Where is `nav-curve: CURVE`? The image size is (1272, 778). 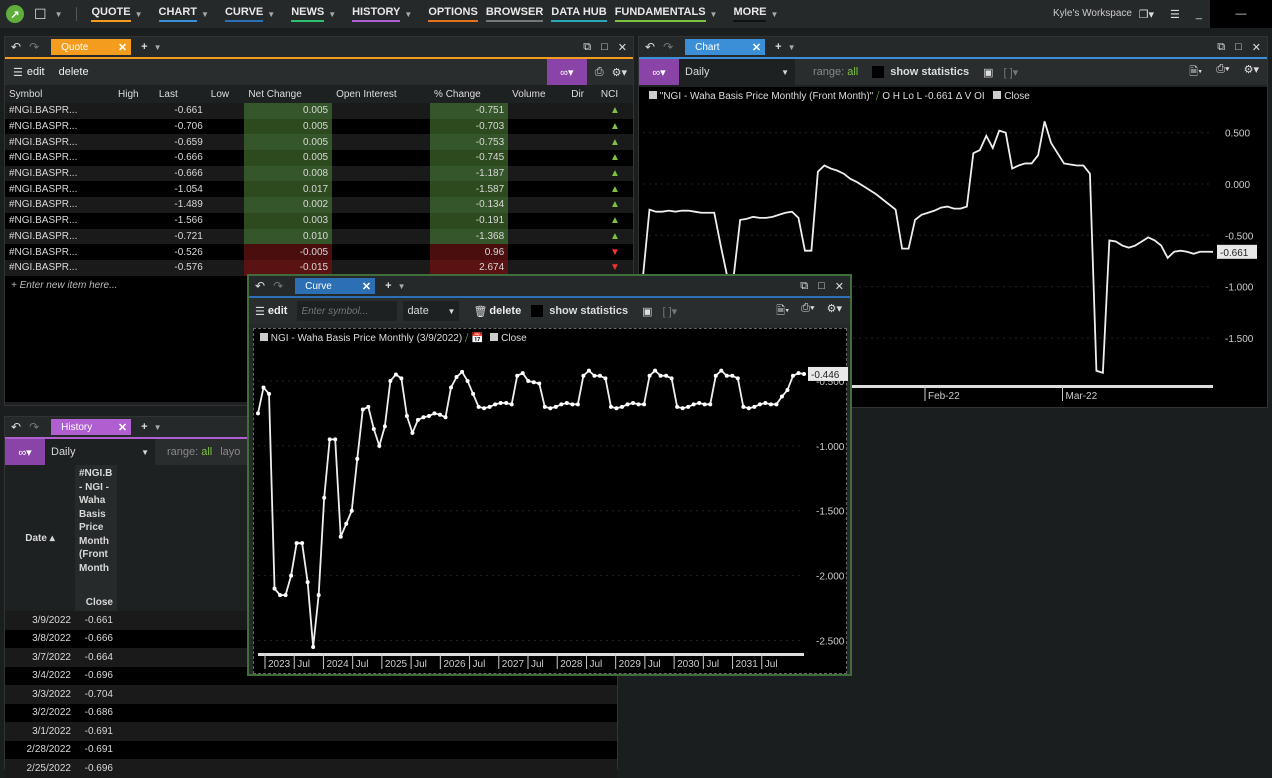 nav-curve: CURVE is located at coordinates (244, 14).